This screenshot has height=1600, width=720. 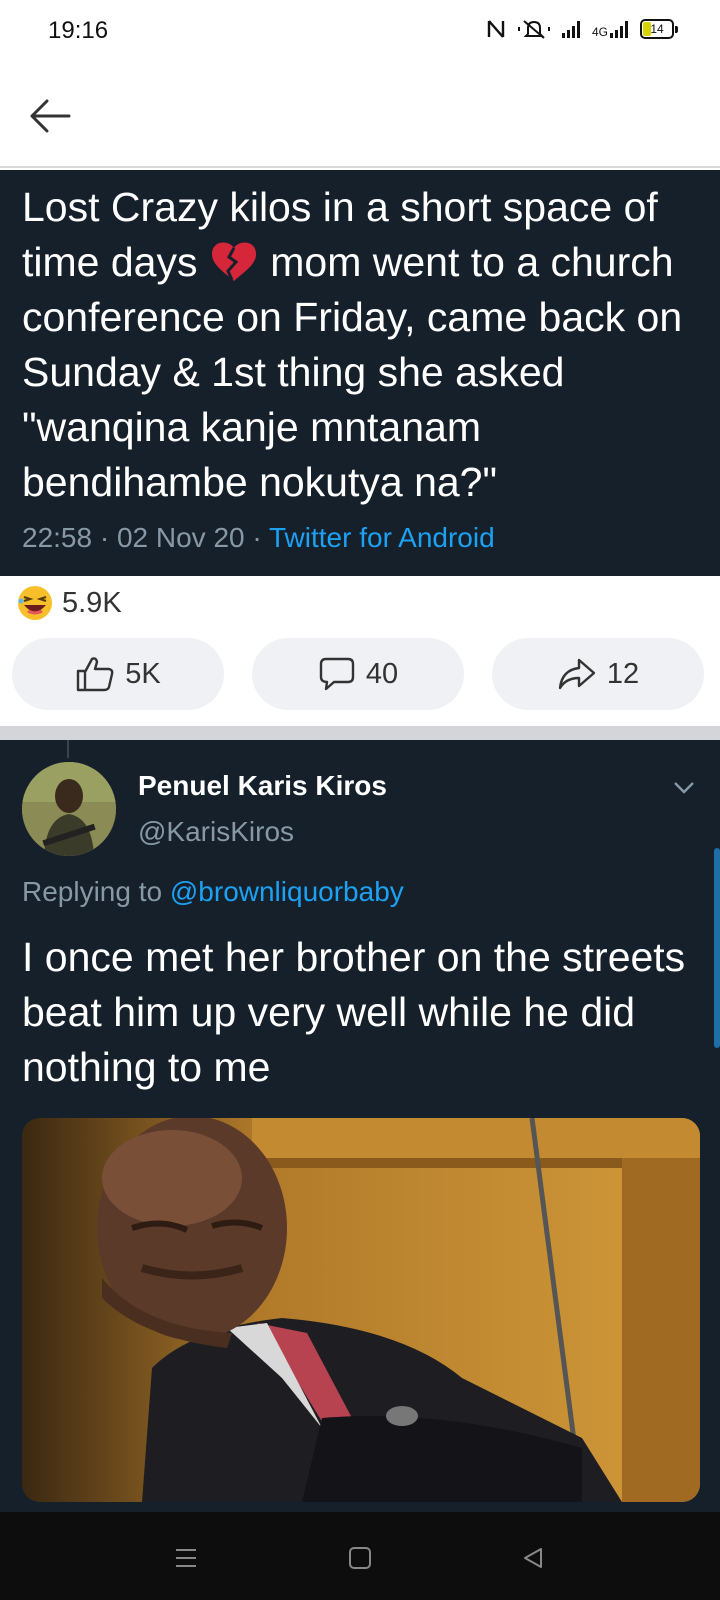 I want to click on back-button, so click(x=50, y=116).